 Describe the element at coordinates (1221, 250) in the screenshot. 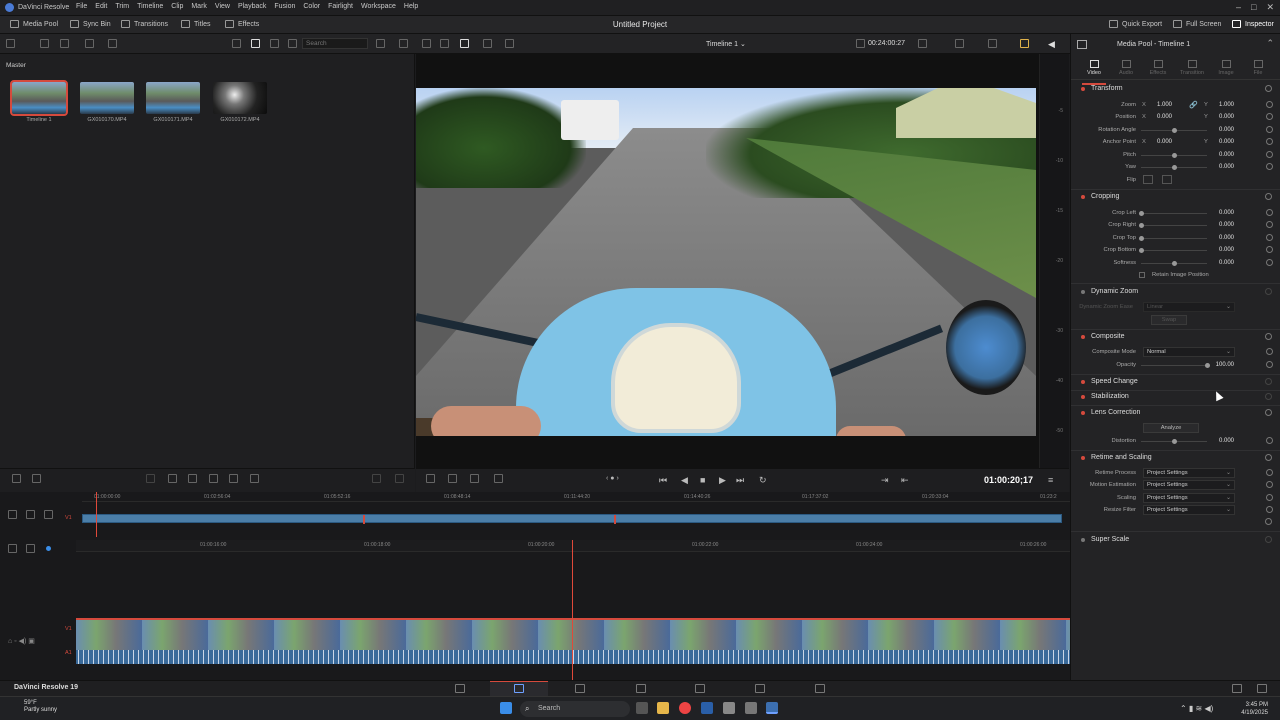

I see `crop-bottom-value: 0.000` at that location.